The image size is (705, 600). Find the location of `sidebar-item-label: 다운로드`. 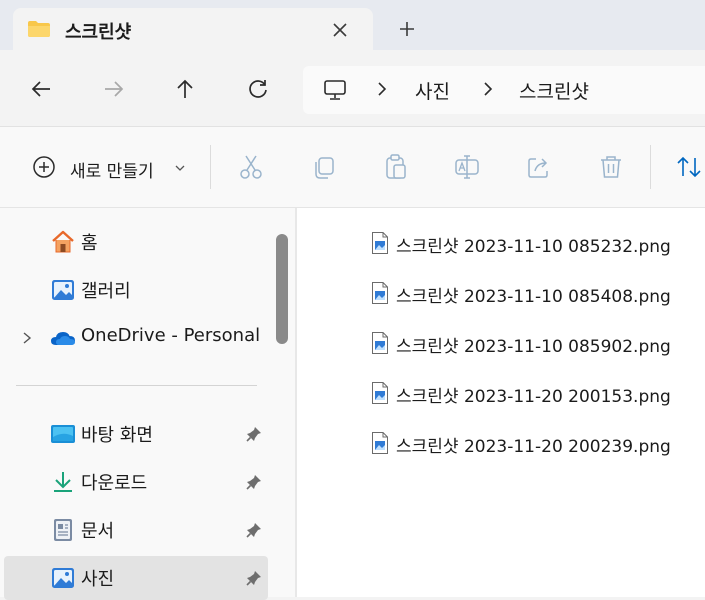

sidebar-item-label: 다운로드 is located at coordinates (114, 483).